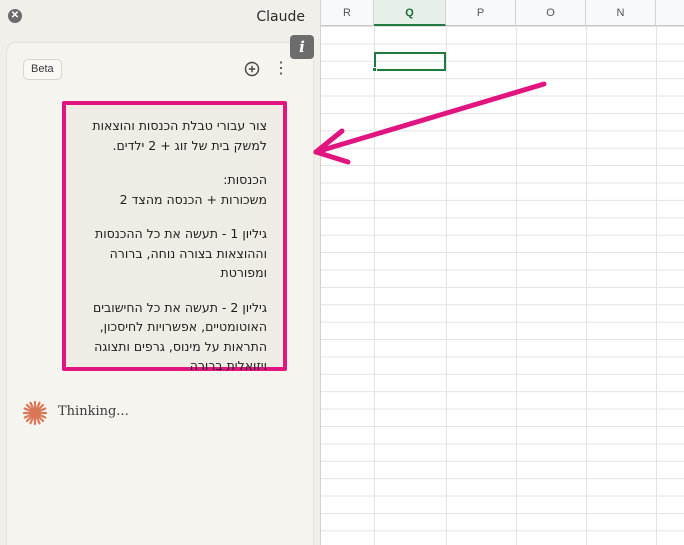 The width and height of the screenshot is (684, 545). Describe the element at coordinates (551, 13) in the screenshot. I see `column-header-o: O` at that location.